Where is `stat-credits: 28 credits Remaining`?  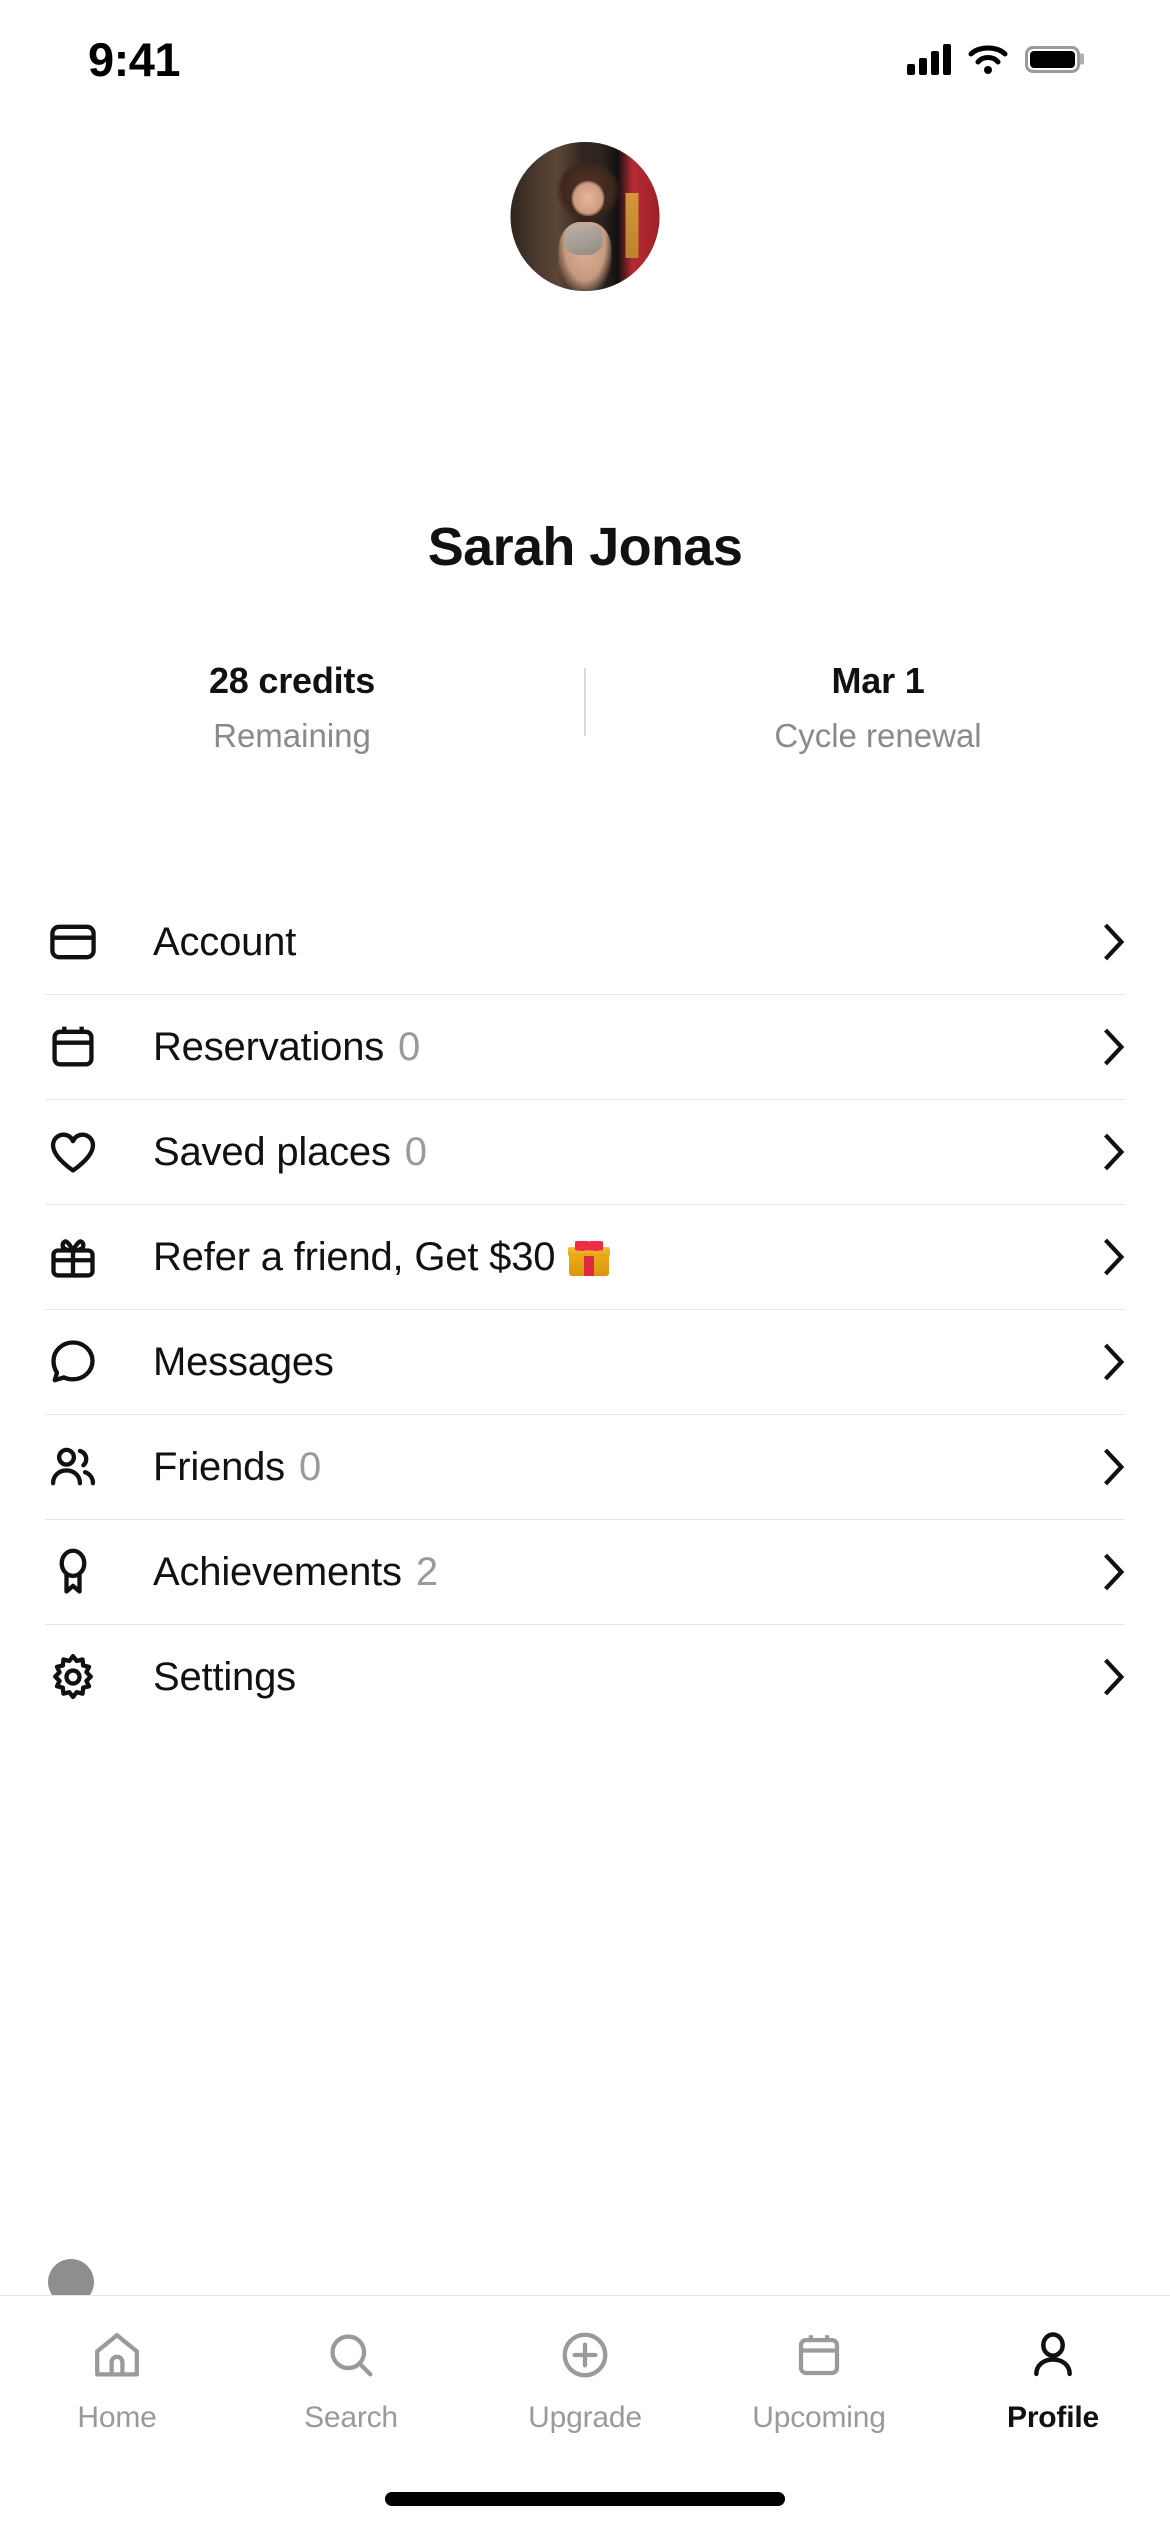
stat-credits: 28 credits Remaining is located at coordinates (292, 707).